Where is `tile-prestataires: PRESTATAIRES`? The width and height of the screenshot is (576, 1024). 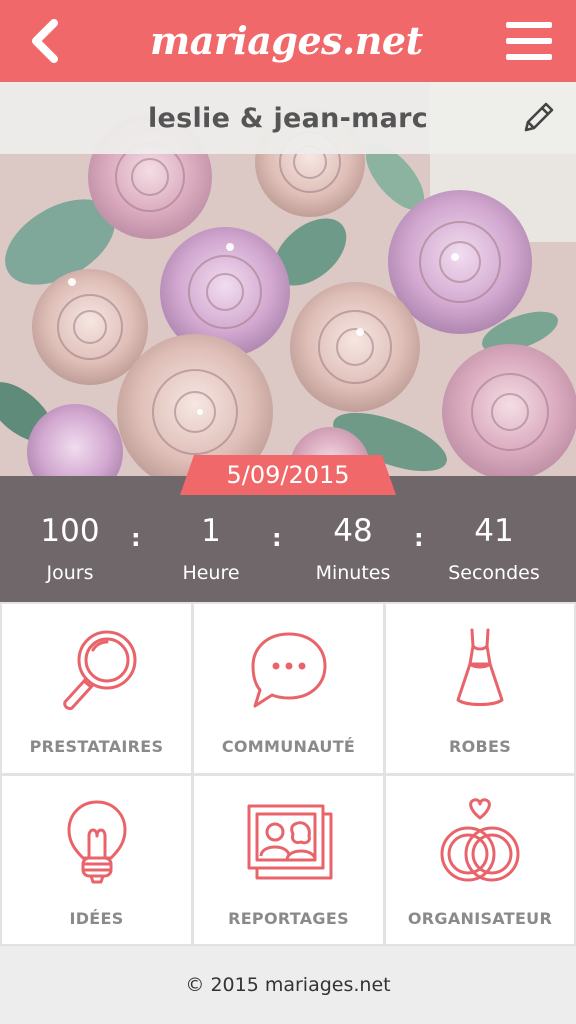
tile-prestataires: PRESTATAIRES is located at coordinates (96, 688).